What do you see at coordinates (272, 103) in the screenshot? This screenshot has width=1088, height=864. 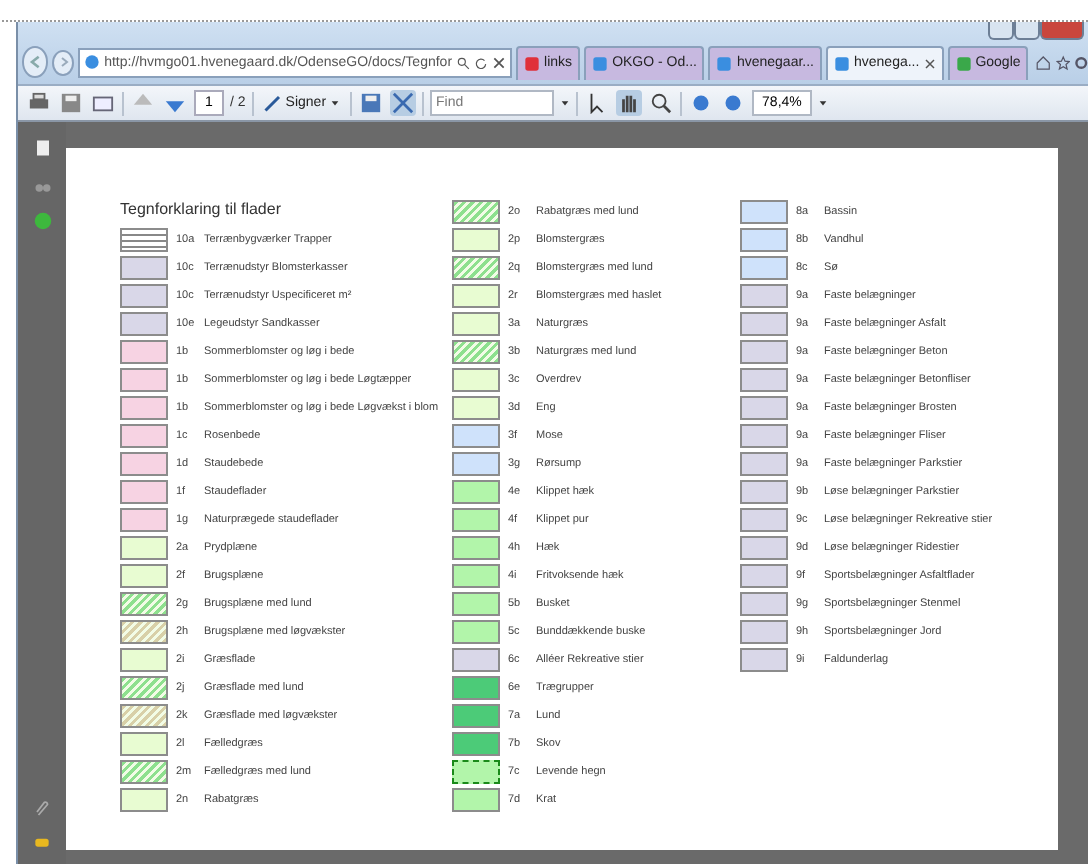 I see `pen-icon` at bounding box center [272, 103].